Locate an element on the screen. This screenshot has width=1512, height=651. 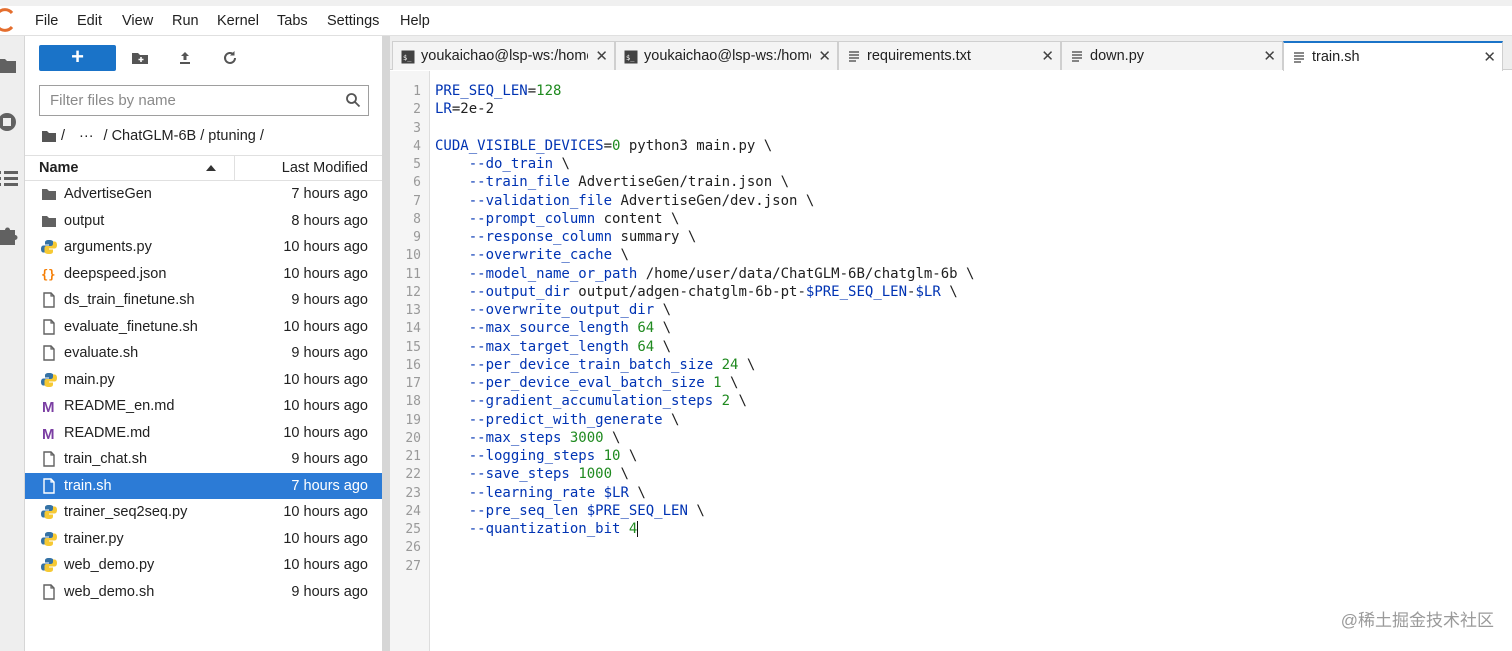
editor-tab: train.sh ✕ is located at coordinates (1393, 56).